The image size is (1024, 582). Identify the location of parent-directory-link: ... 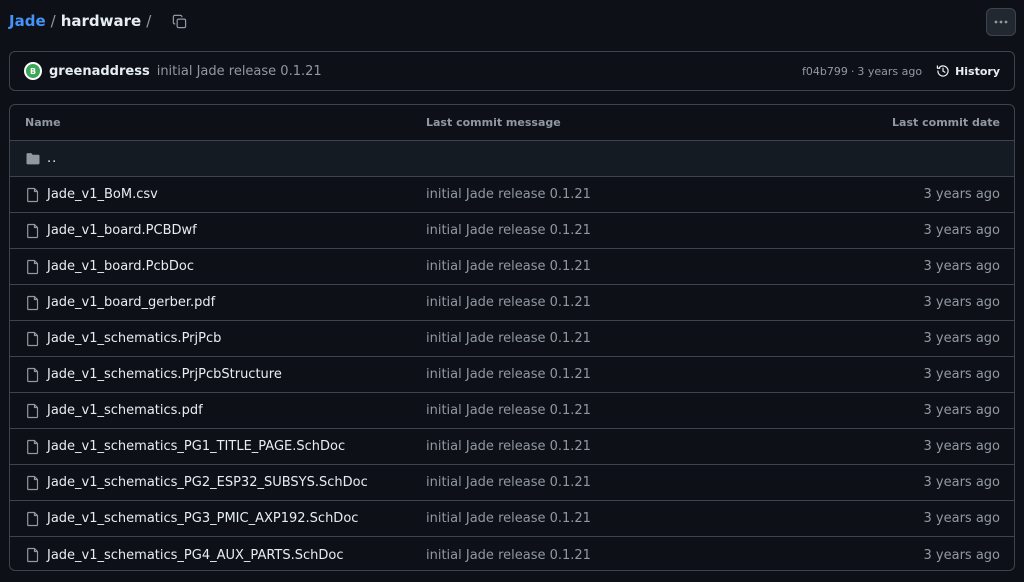
(52, 158).